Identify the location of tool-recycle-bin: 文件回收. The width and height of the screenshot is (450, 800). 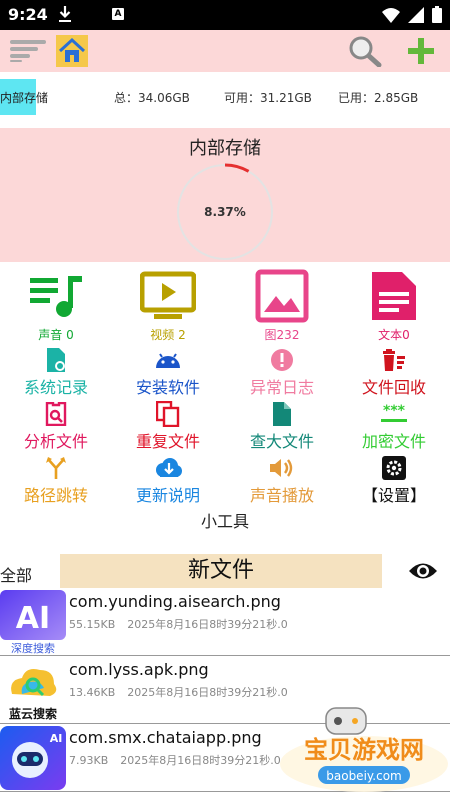
(394, 373).